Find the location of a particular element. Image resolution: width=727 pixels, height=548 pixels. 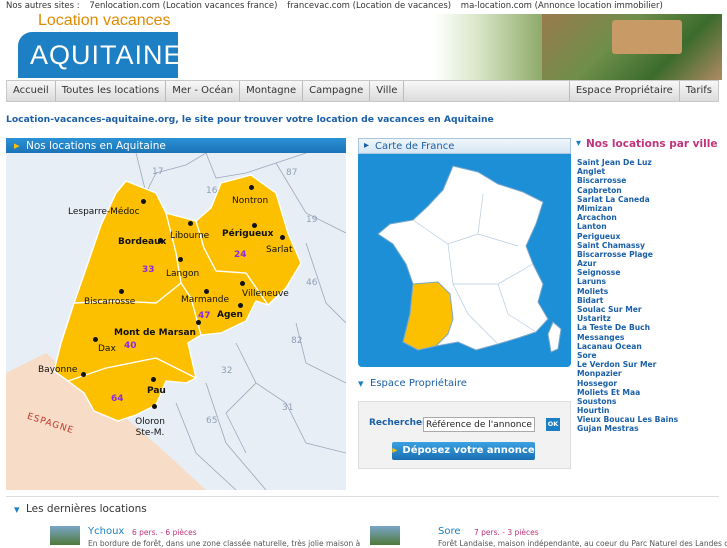

city-bayonne: Bayonne is located at coordinates (57, 370).